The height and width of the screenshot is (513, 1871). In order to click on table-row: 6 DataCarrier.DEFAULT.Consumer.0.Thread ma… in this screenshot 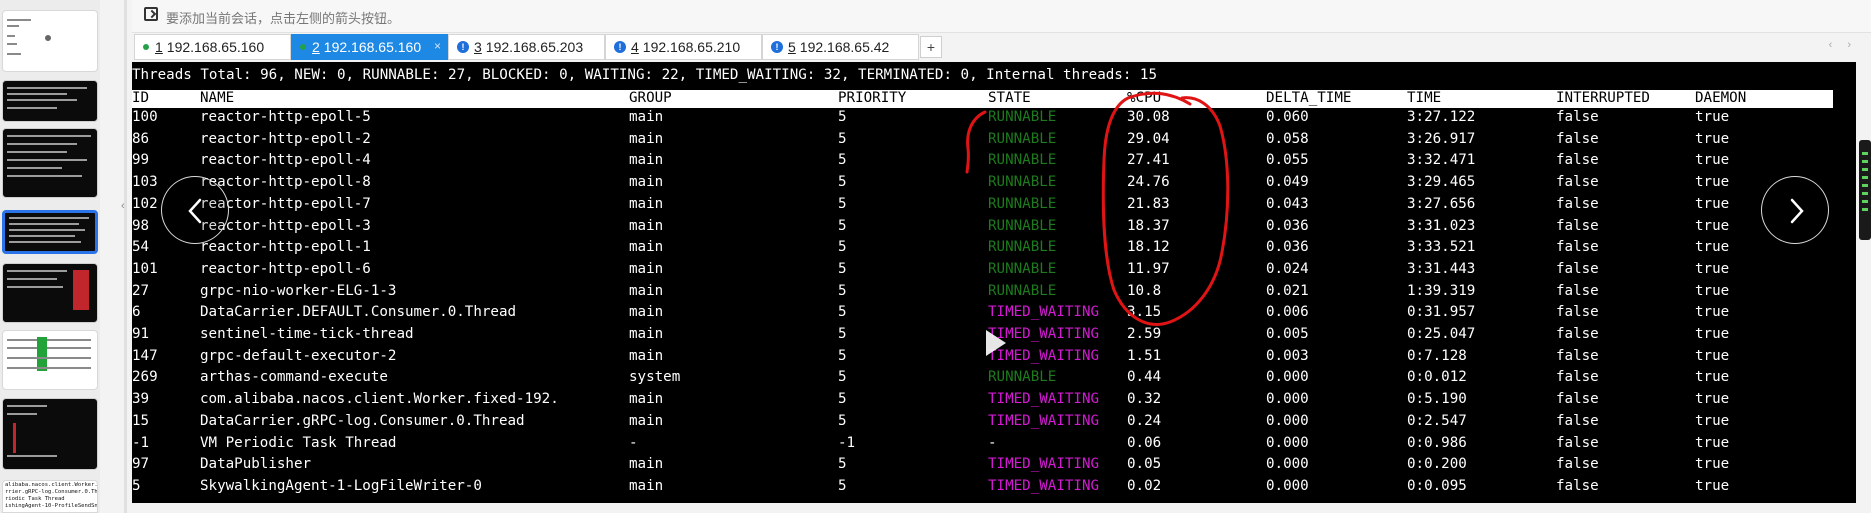, I will do `click(994, 314)`.